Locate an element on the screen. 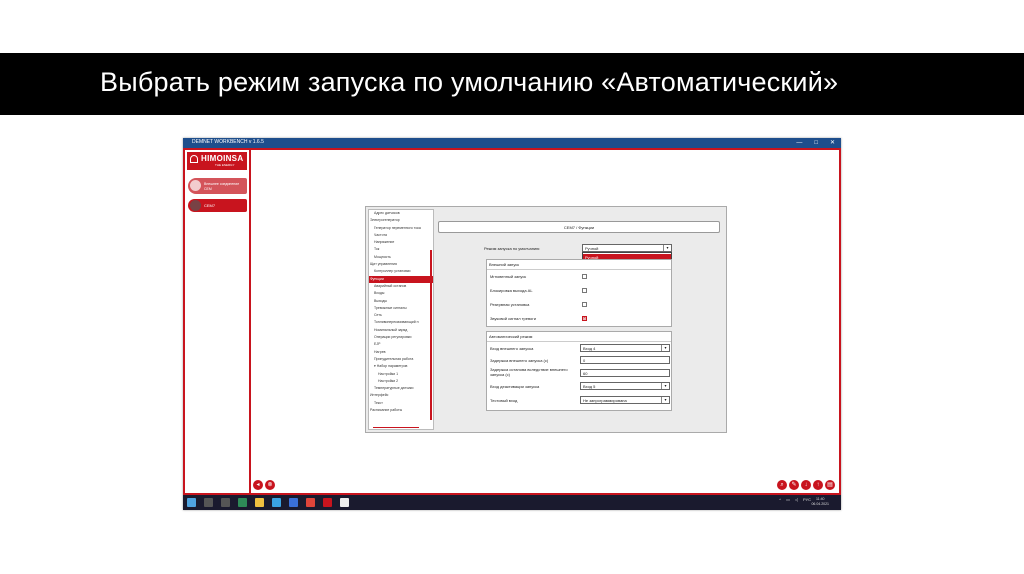 This screenshot has width=1024, height=574. tree-item: Нагрев is located at coordinates (401, 352).